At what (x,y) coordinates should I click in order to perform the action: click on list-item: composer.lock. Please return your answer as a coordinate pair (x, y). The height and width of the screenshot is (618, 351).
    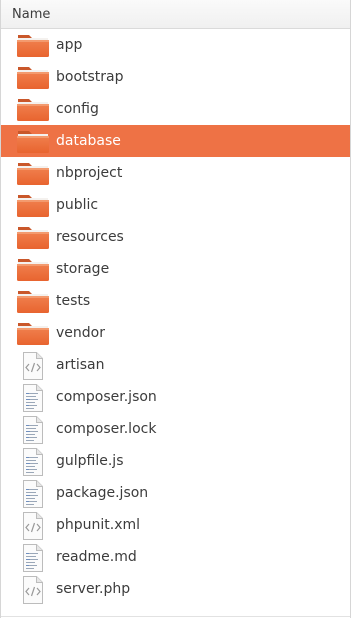
    Looking at the image, I should click on (175, 429).